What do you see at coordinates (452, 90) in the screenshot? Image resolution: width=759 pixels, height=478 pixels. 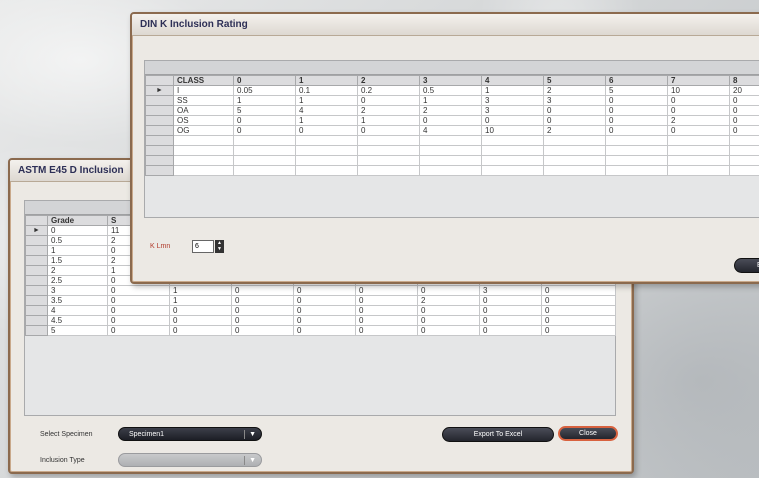 I see `table-row: ► I 0.05 0.1 0.2 0.5 1 2 5 10 20` at bounding box center [452, 90].